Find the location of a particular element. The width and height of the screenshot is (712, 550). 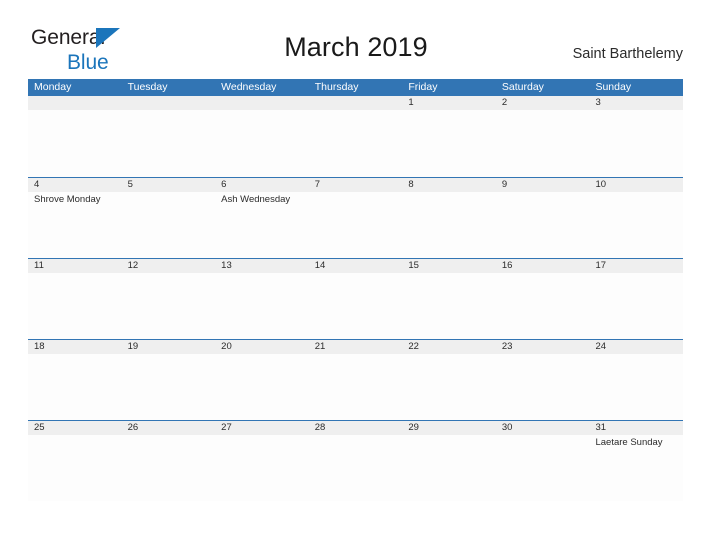

day-event: Ash Wednesday is located at coordinates (256, 199).